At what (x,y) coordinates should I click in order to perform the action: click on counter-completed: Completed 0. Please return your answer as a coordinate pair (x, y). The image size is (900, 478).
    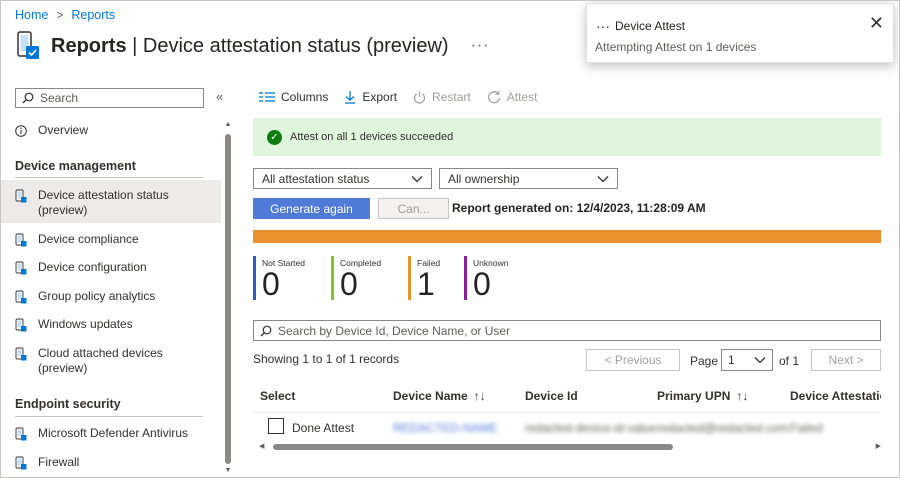
    Looking at the image, I should click on (361, 278).